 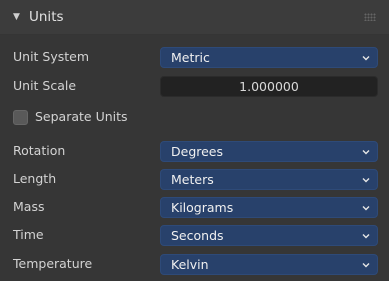 What do you see at coordinates (269, 151) in the screenshot?
I see `rotation-dropdown: Degrees` at bounding box center [269, 151].